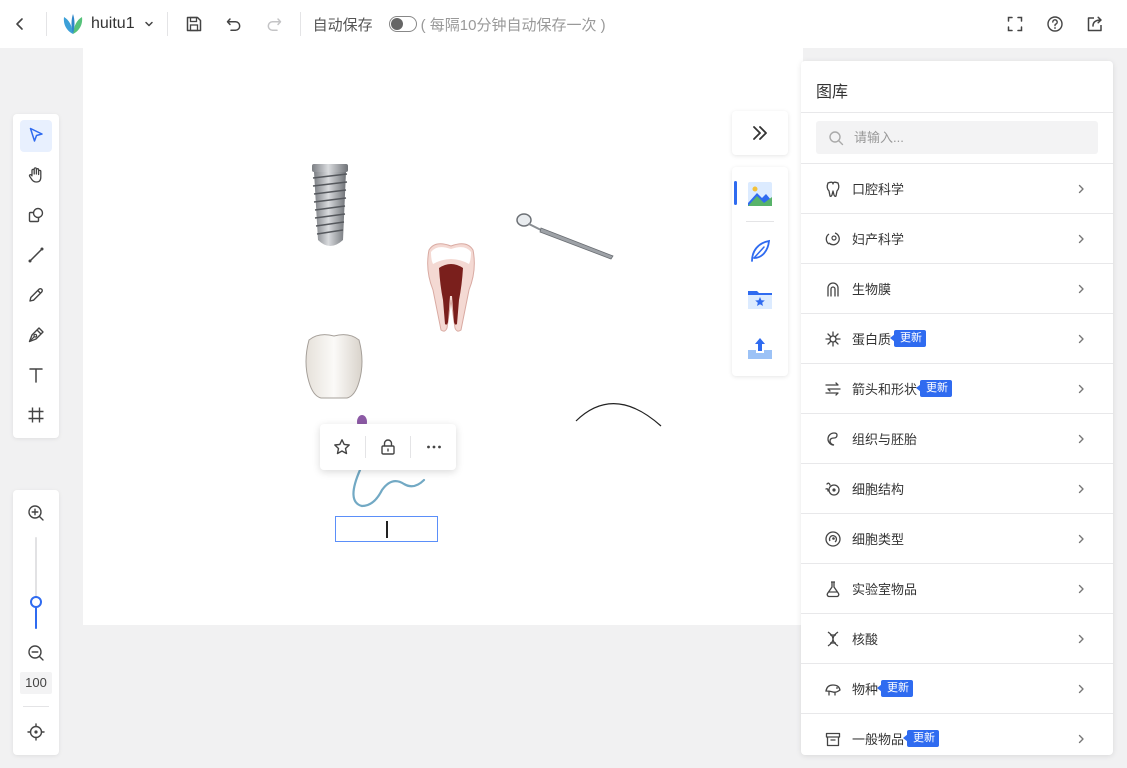 This screenshot has height=768, width=1127. Describe the element at coordinates (36, 602) in the screenshot. I see `zoom-slider-handle` at that location.